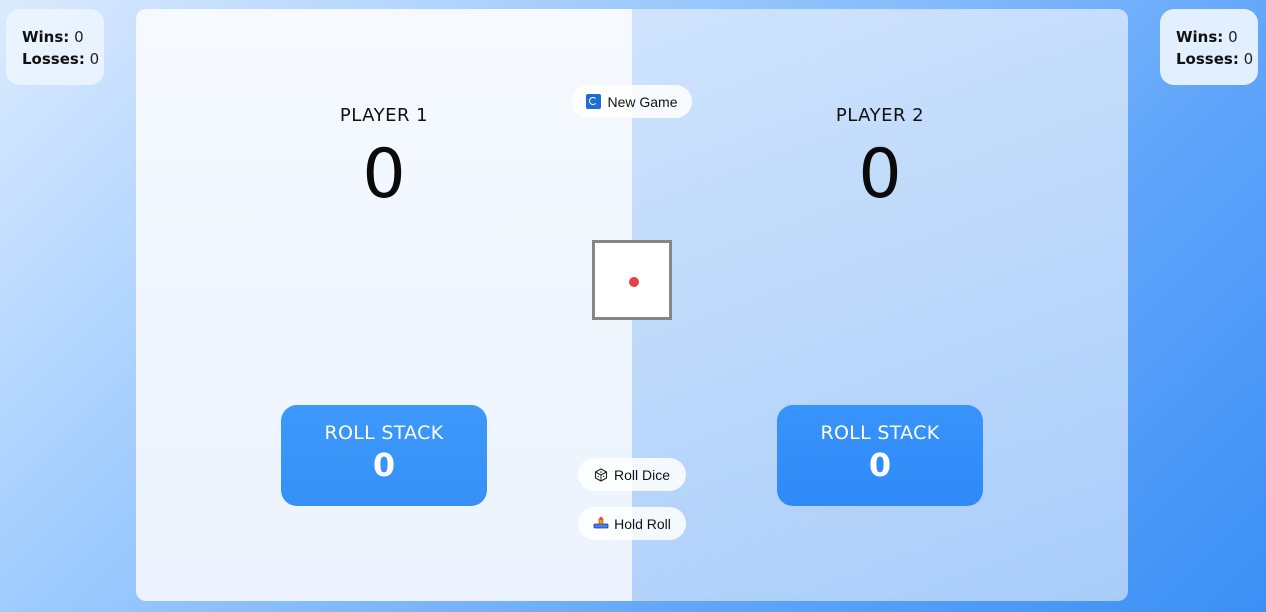 The width and height of the screenshot is (1266, 612). I want to click on hold-icon, so click(601, 523).